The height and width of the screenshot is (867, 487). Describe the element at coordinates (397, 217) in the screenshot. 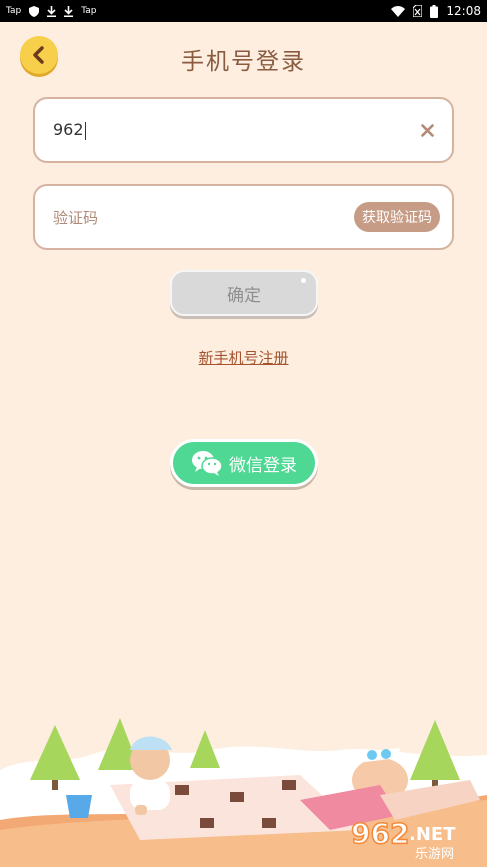

I see `get-code-button: 获取验证码` at that location.